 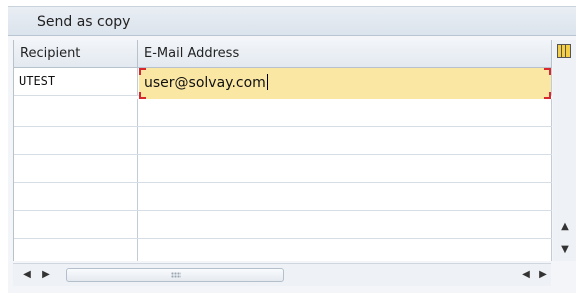 What do you see at coordinates (565, 250) in the screenshot?
I see `arrow-down-icon: ▼` at bounding box center [565, 250].